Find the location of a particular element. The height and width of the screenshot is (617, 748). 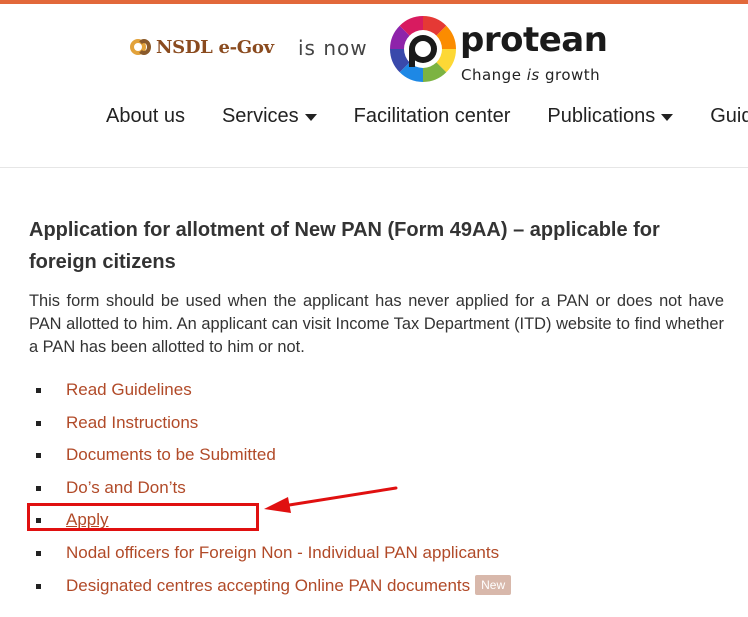

top-accent-bar is located at coordinates (374, 2).